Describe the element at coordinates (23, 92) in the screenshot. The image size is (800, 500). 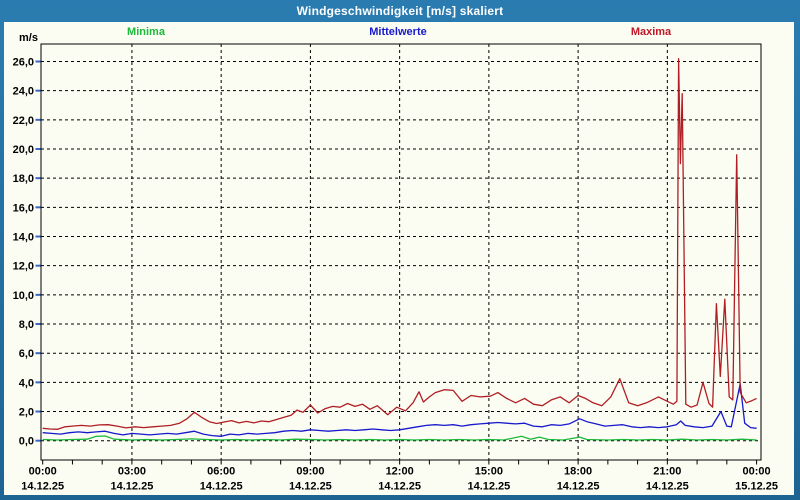
I see `svg-text: 24,0` at that location.